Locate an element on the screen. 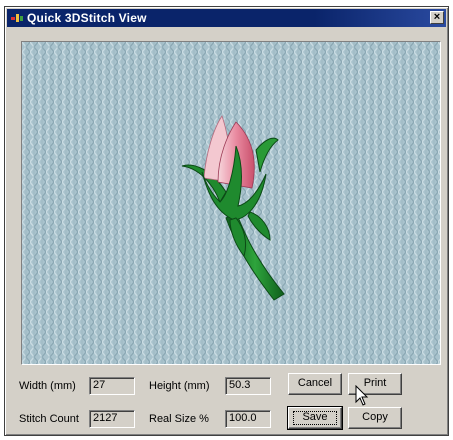 Image resolution: width=453 pixels, height=440 pixels. focus-rectangle is located at coordinates (315, 418).